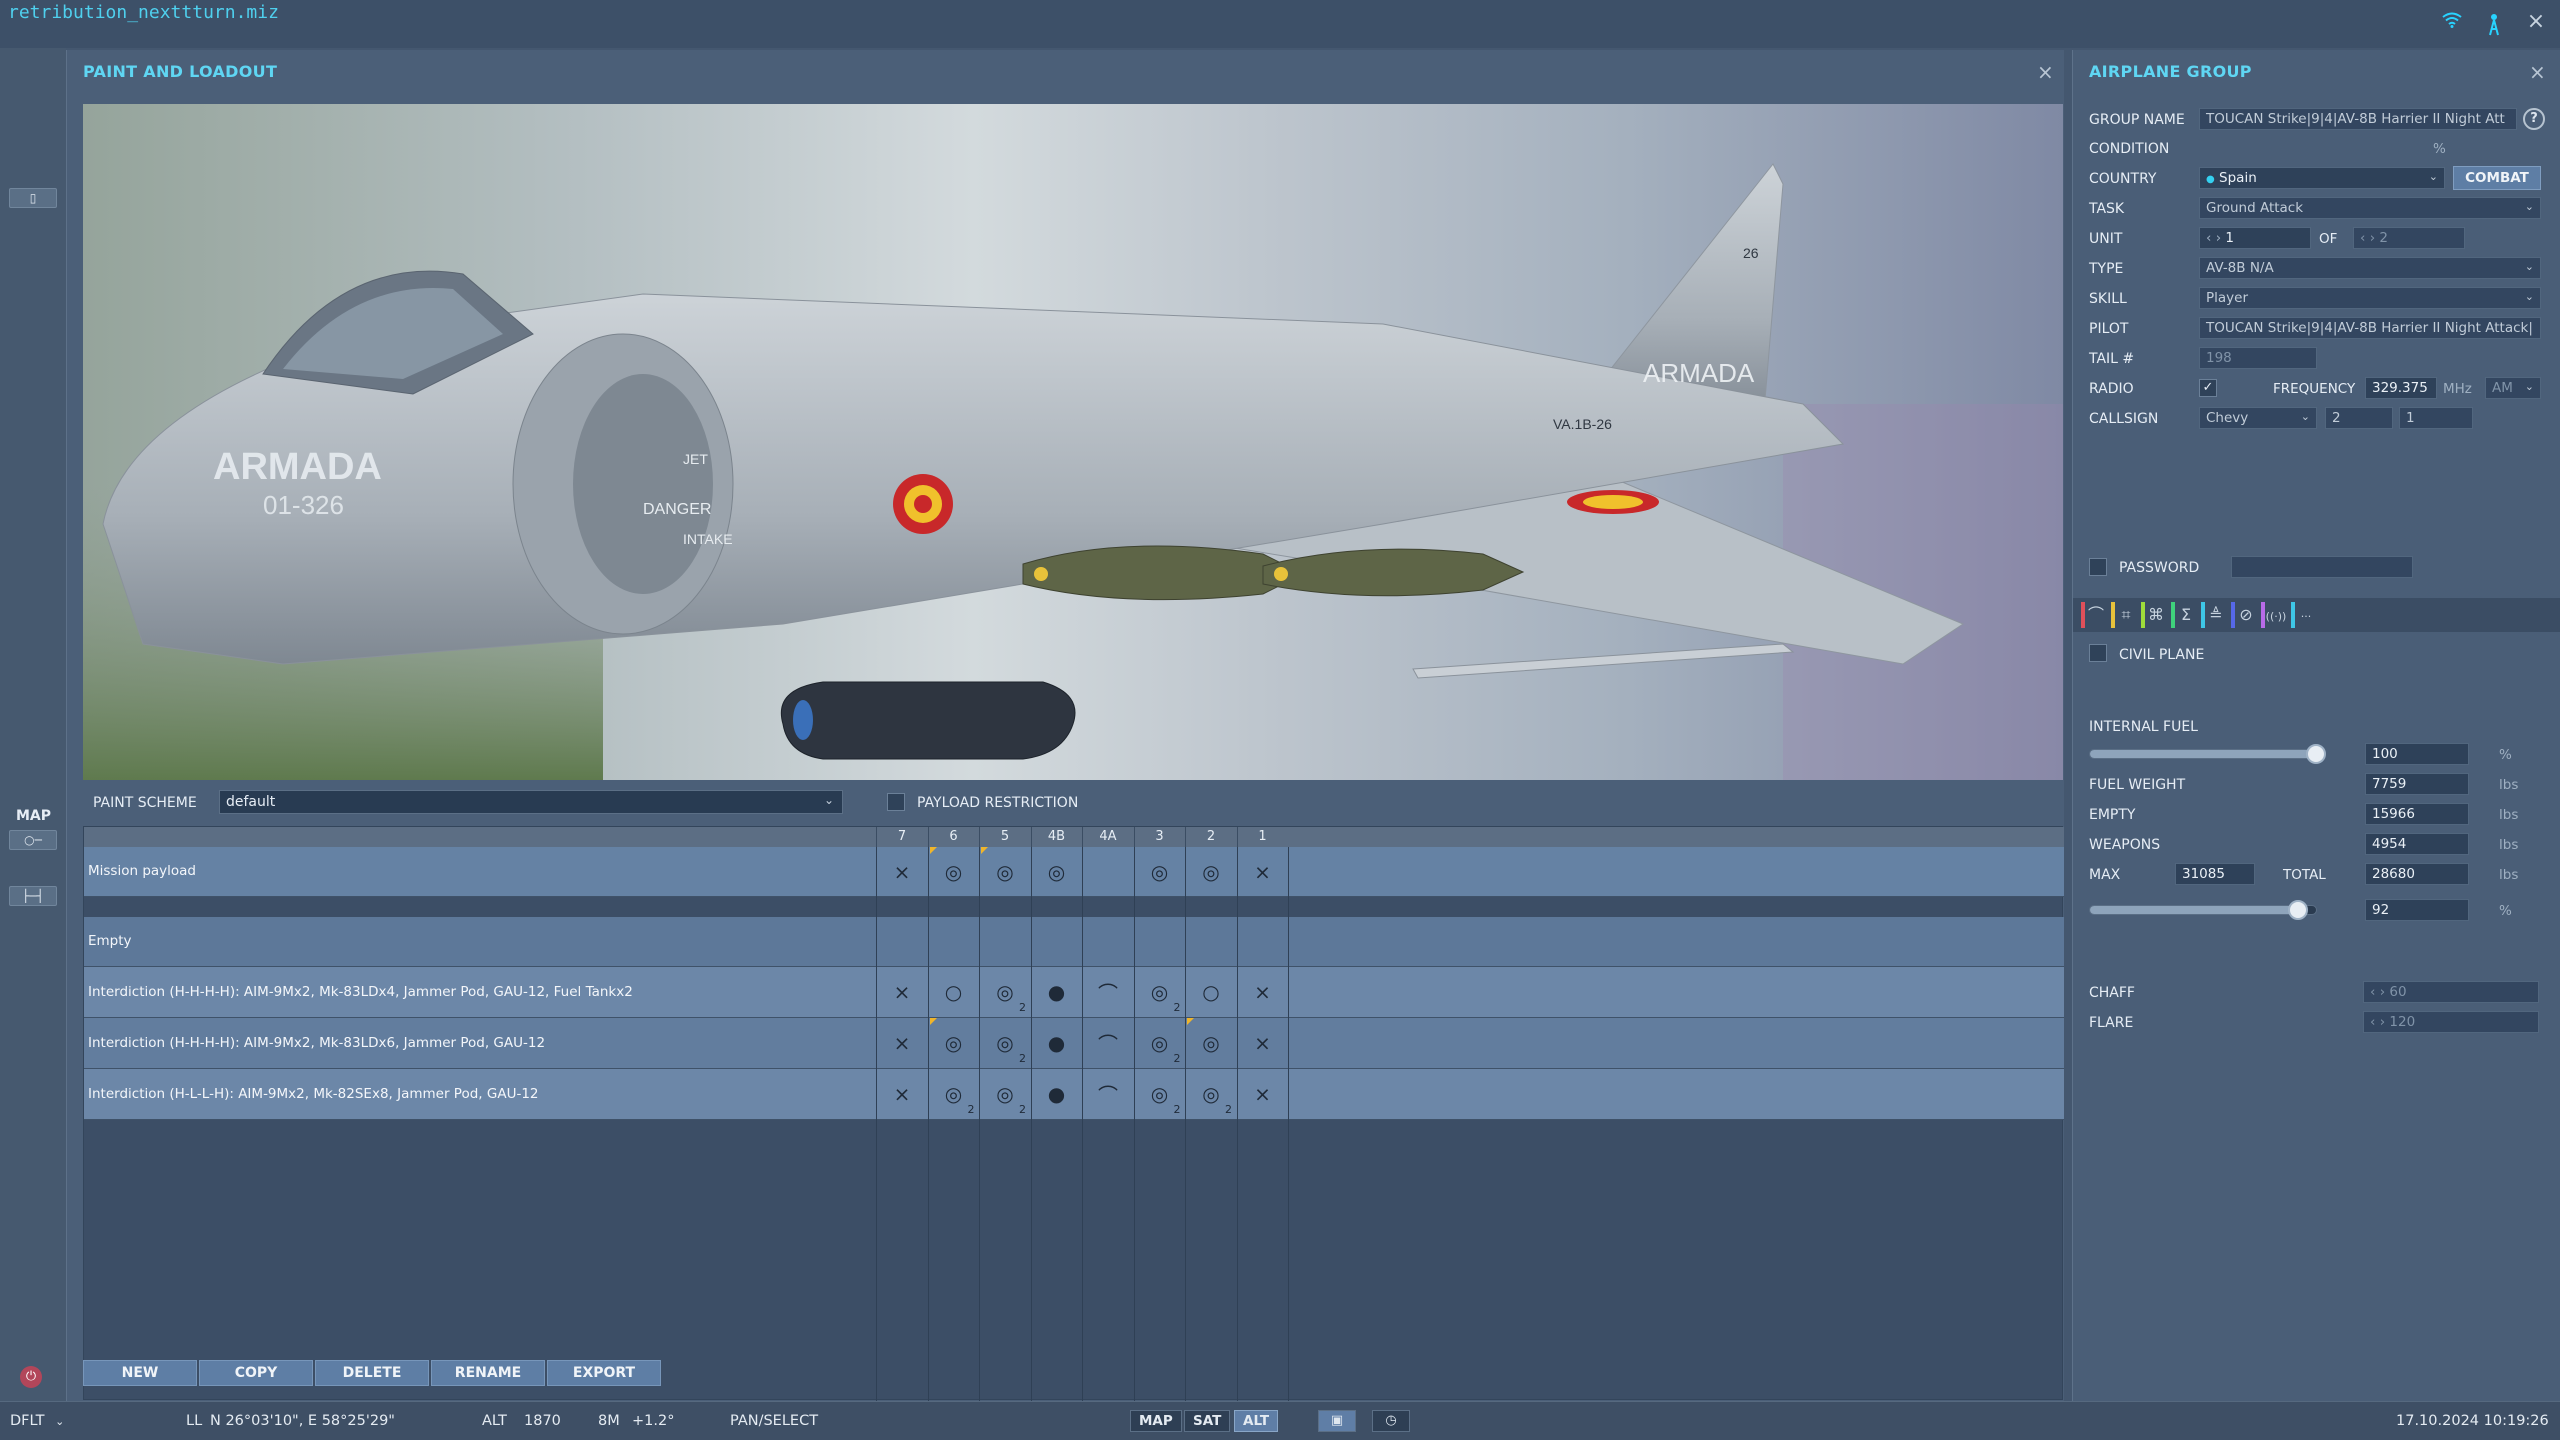 This screenshot has width=2560, height=1440. I want to click on sum-icon: Σ, so click(2186, 615).